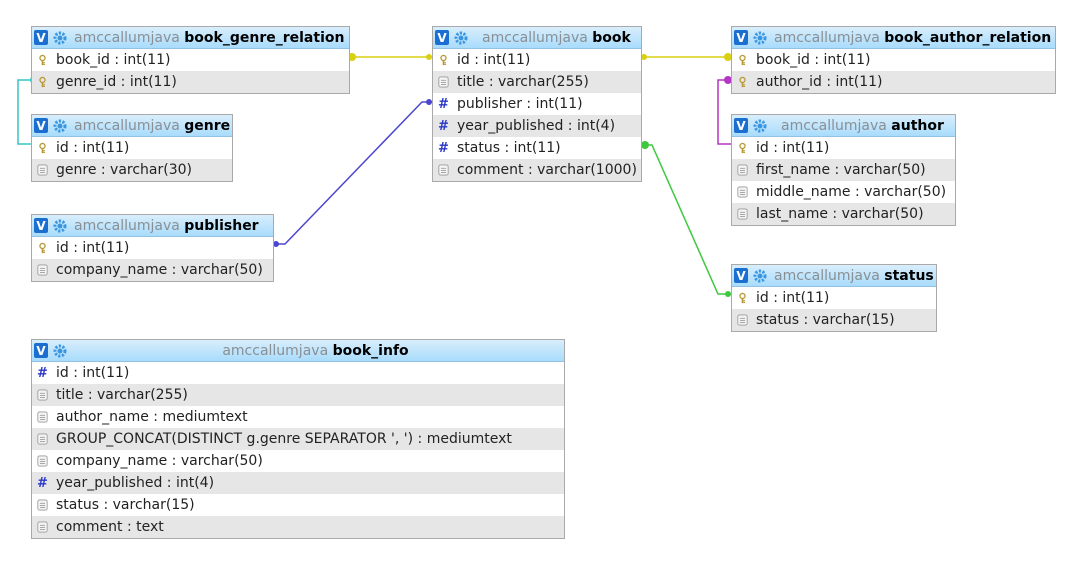 Image resolution: width=1089 pixels, height=569 pixels. What do you see at coordinates (843, 126) in the screenshot?
I see `table-header: V amccallumjava author` at bounding box center [843, 126].